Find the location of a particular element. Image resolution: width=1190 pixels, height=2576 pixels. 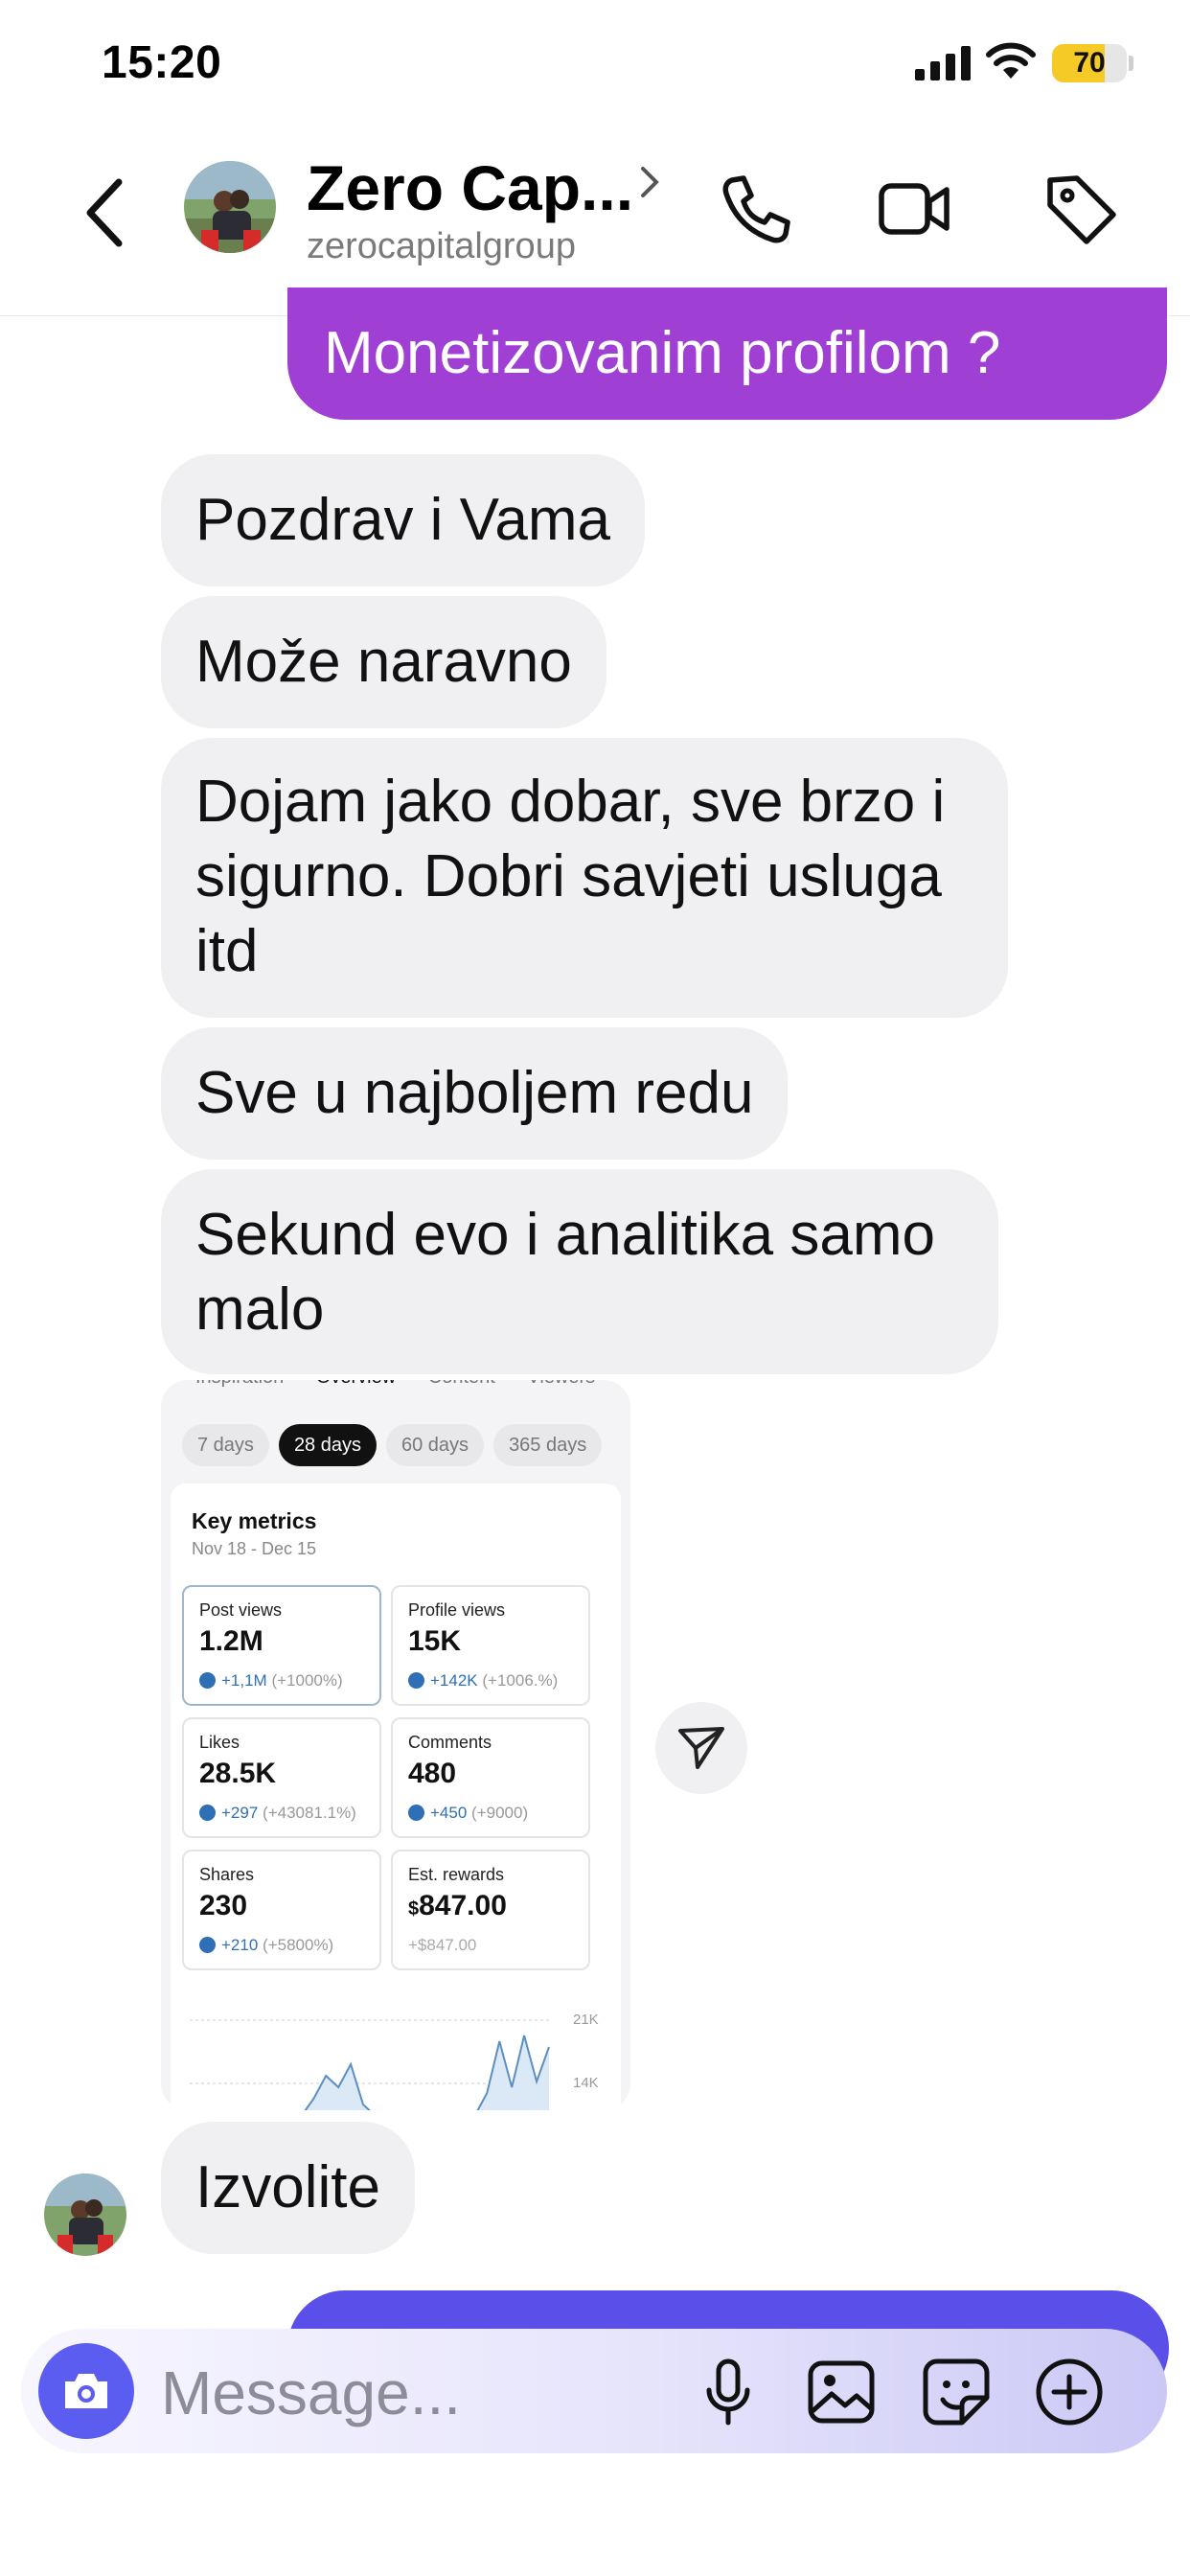

metric-delta: +210 (+5800%) is located at coordinates (266, 1945).